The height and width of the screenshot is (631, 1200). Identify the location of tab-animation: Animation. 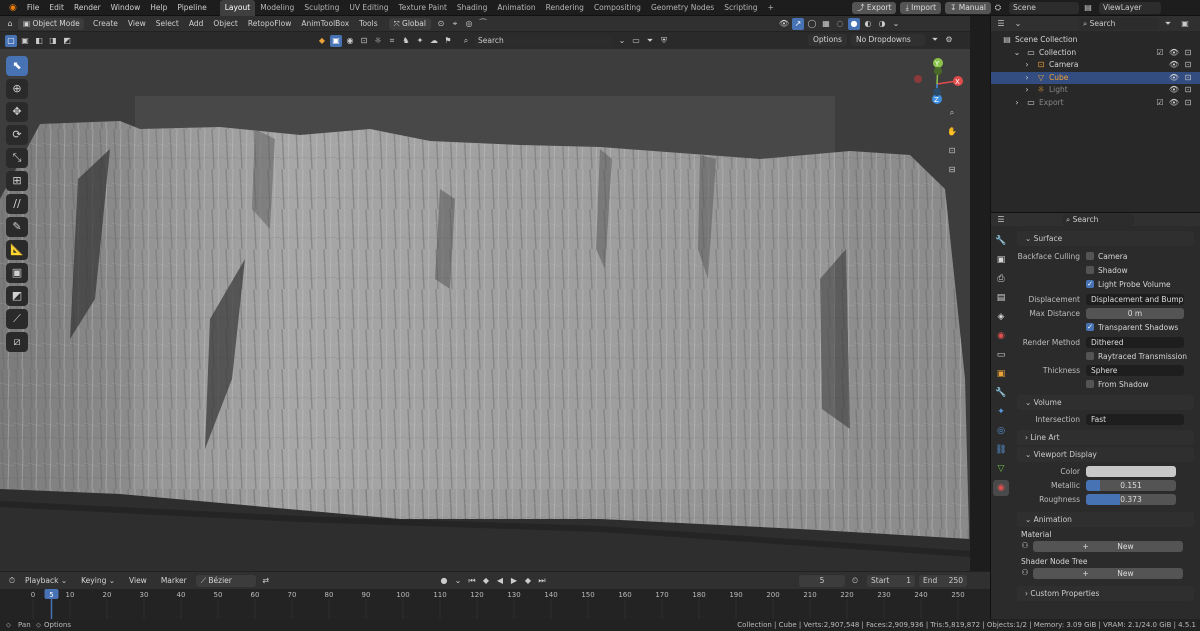
(516, 8).